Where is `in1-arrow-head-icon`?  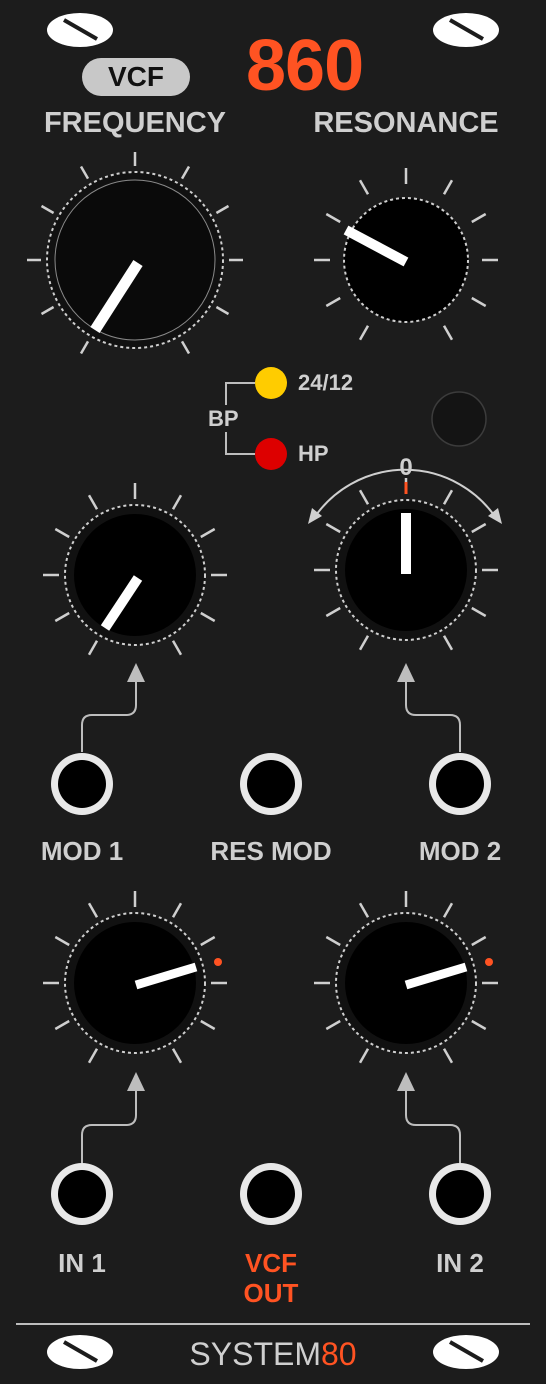 in1-arrow-head-icon is located at coordinates (136, 1081).